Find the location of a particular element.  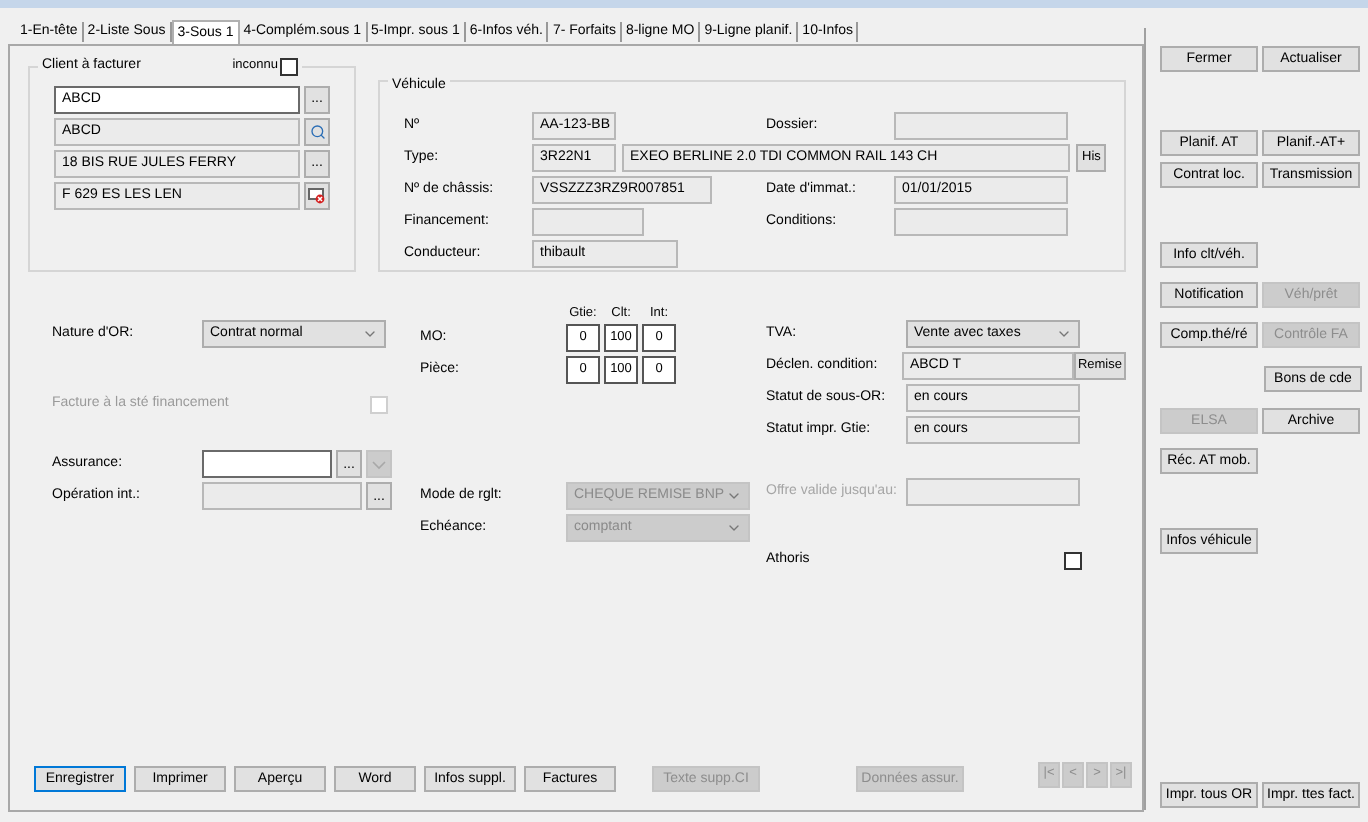

search-button is located at coordinates (317, 131).